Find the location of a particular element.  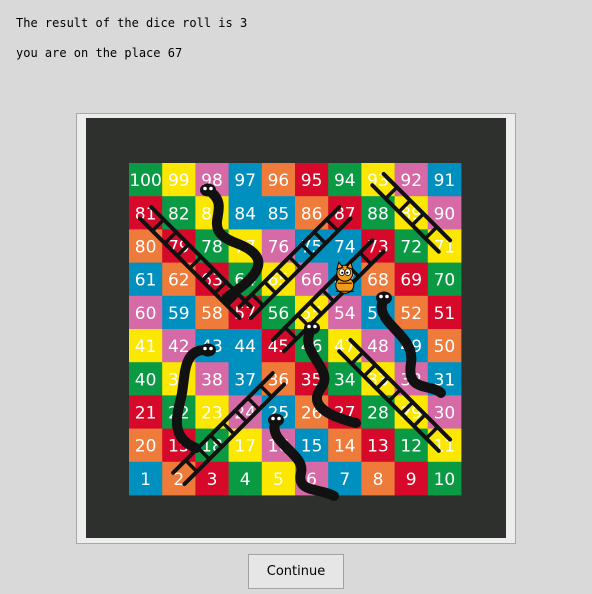

board-cell-number: 30 is located at coordinates (445, 414).